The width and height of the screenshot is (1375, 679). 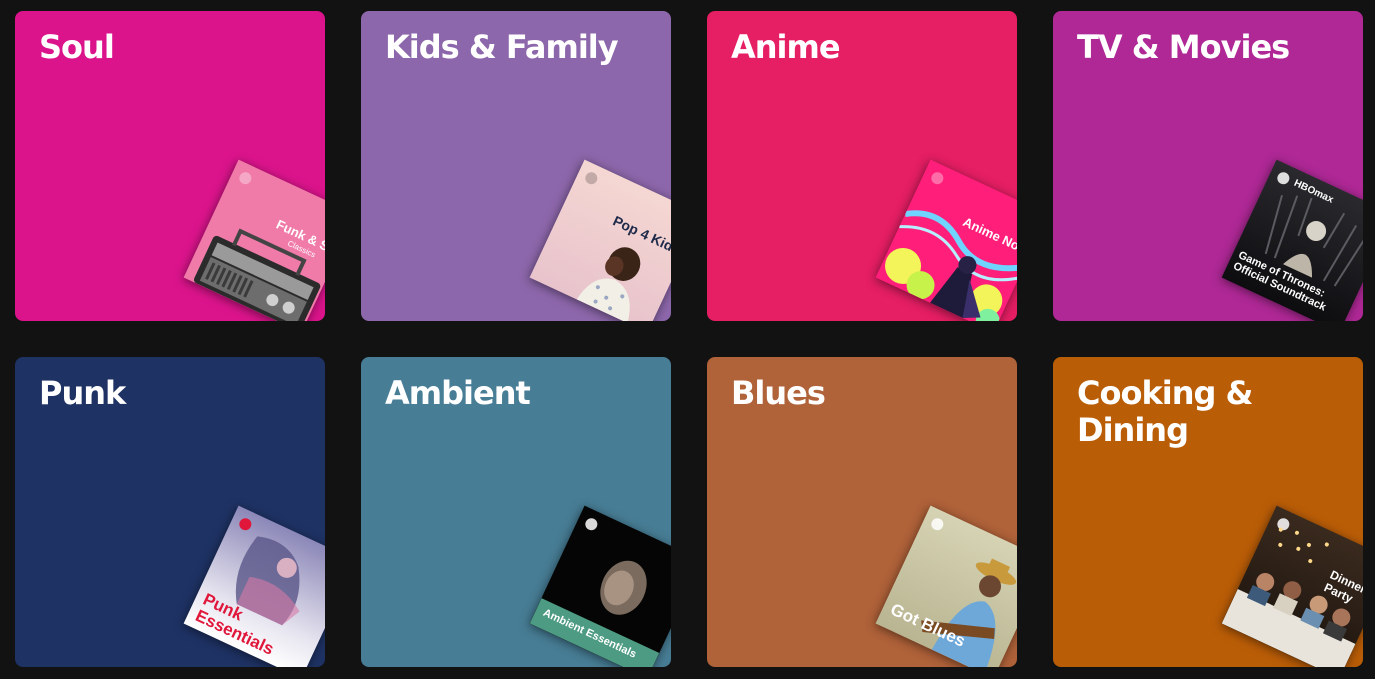 I want to click on category-card-anime: Anime Anime Now, so click(x=862, y=166).